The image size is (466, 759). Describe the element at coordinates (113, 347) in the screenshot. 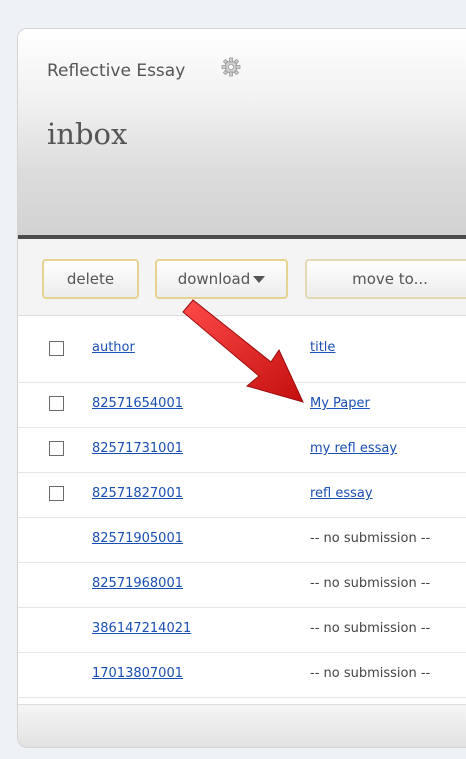

I see `author-column-header: author` at that location.